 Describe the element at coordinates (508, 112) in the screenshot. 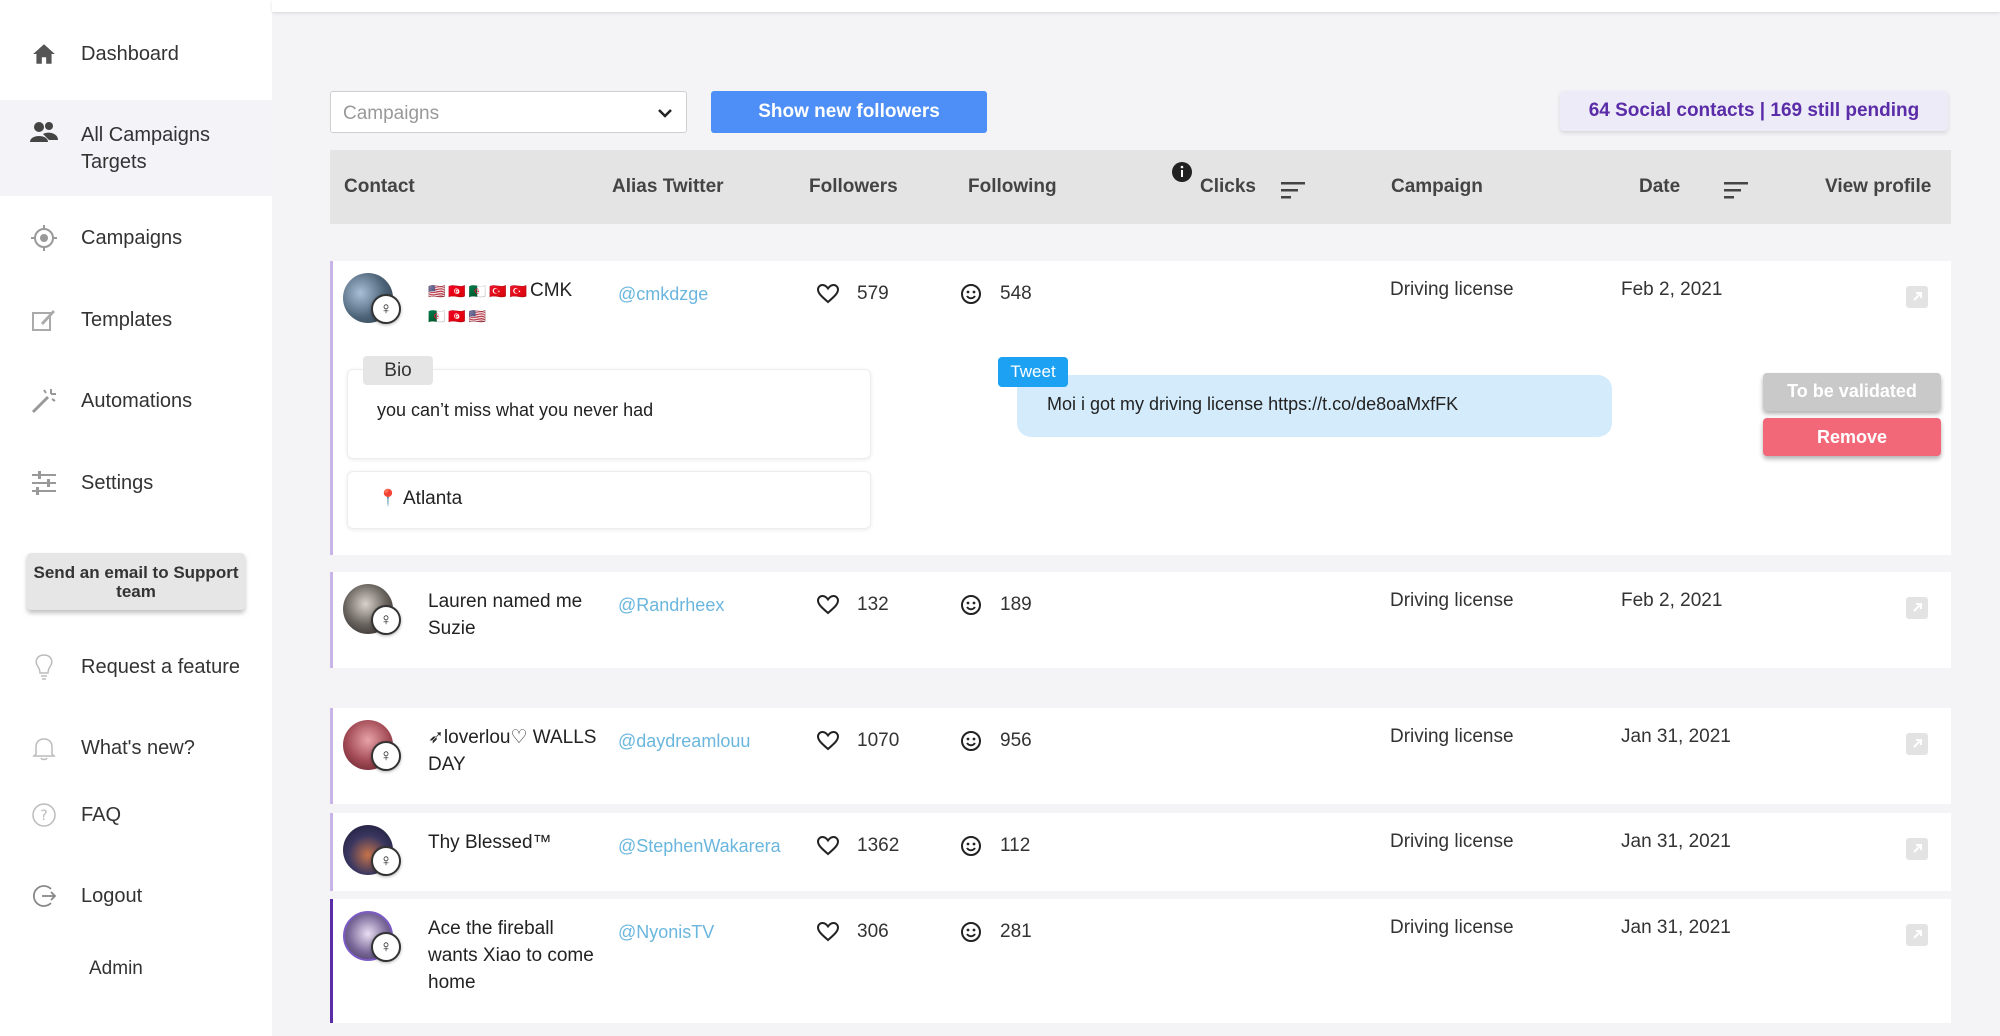

I see `campaign-select: Campaigns` at that location.